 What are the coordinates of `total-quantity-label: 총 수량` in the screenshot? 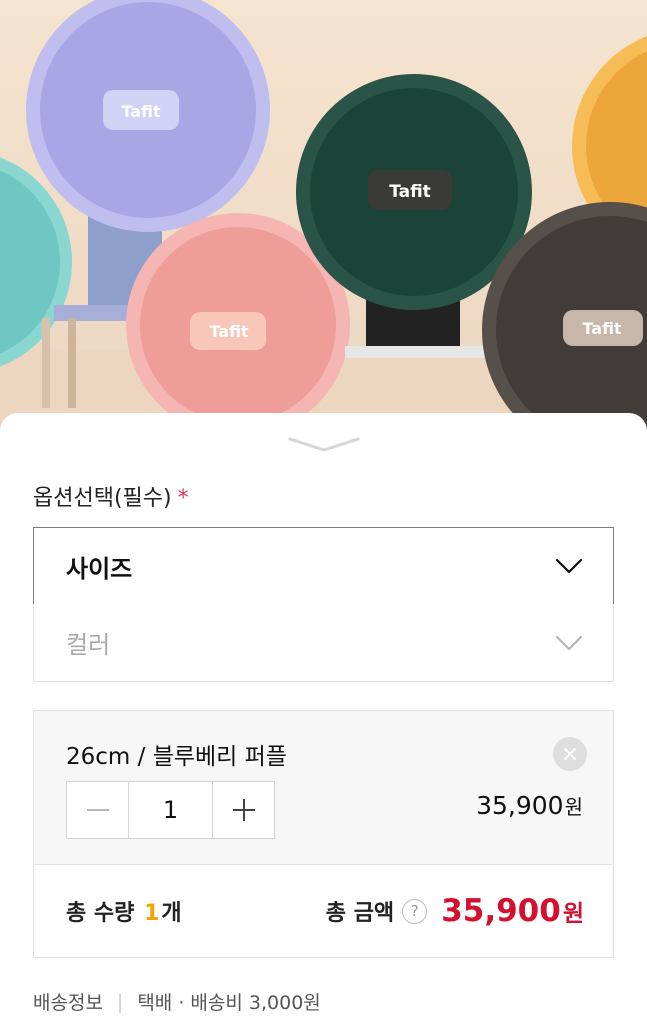 It's located at (100, 913).